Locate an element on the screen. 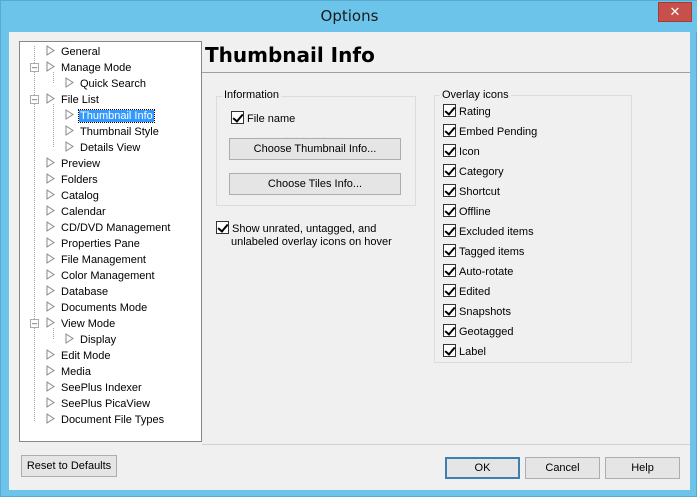  overlay-icon-option: Embed Pending is located at coordinates (490, 132).